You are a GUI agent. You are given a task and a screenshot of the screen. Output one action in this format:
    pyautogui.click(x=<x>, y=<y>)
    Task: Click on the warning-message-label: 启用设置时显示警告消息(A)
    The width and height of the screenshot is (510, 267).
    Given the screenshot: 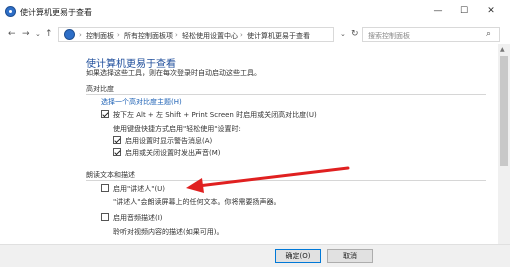 What is the action you would take?
    pyautogui.click(x=168, y=141)
    